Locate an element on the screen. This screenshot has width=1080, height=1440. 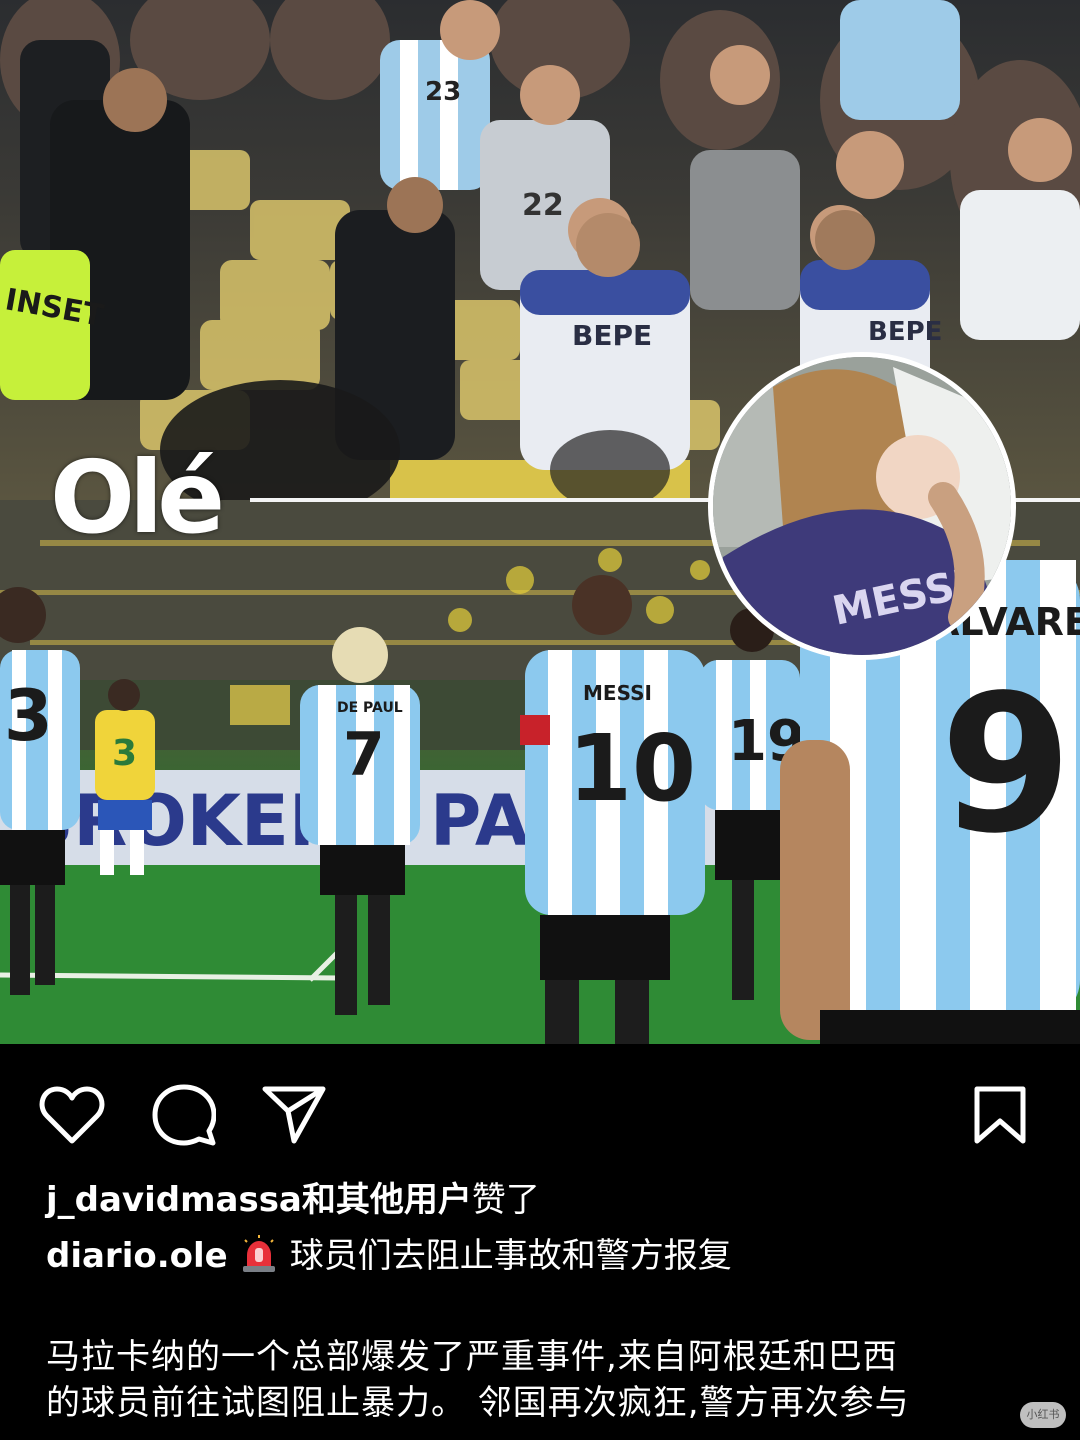
comment-icon is located at coordinates (184, 1115).